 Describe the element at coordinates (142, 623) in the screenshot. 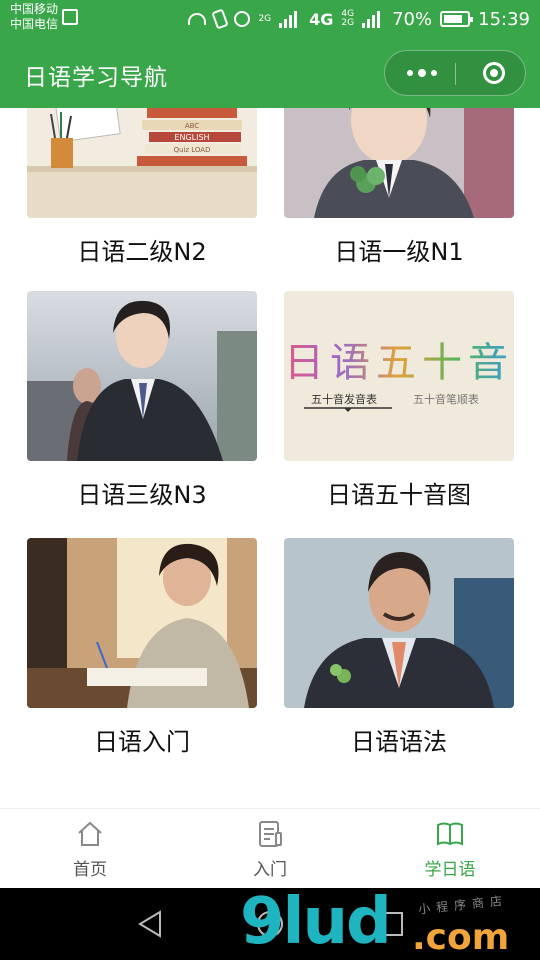

I see `course-image-beginner` at that location.